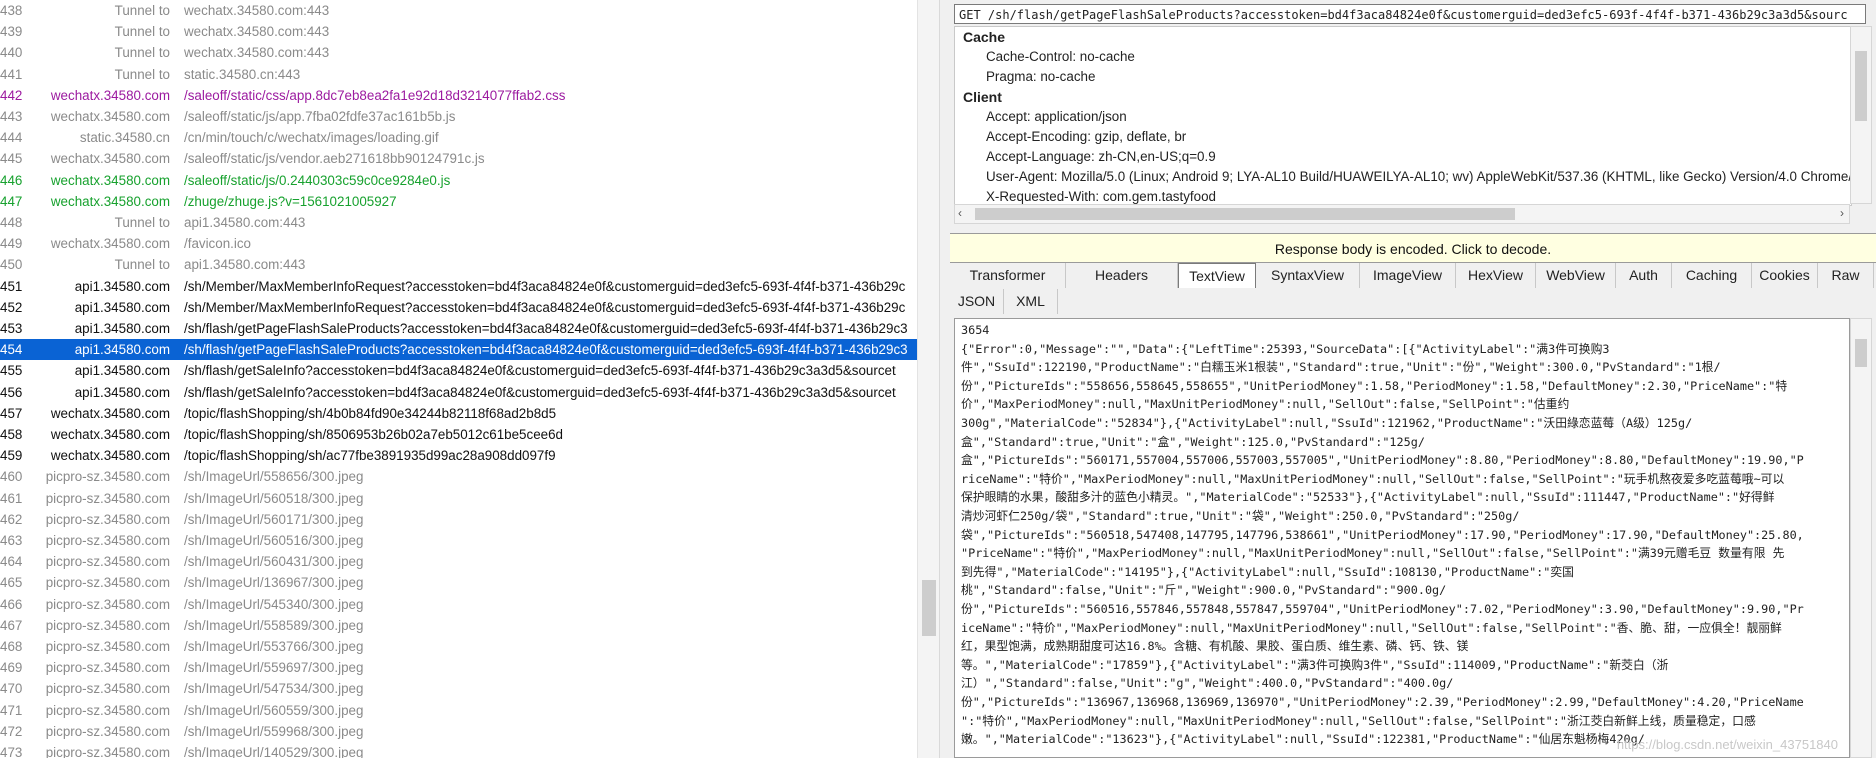 The image size is (1876, 758). I want to click on session-host: wechatx.34580.com, so click(110, 180).